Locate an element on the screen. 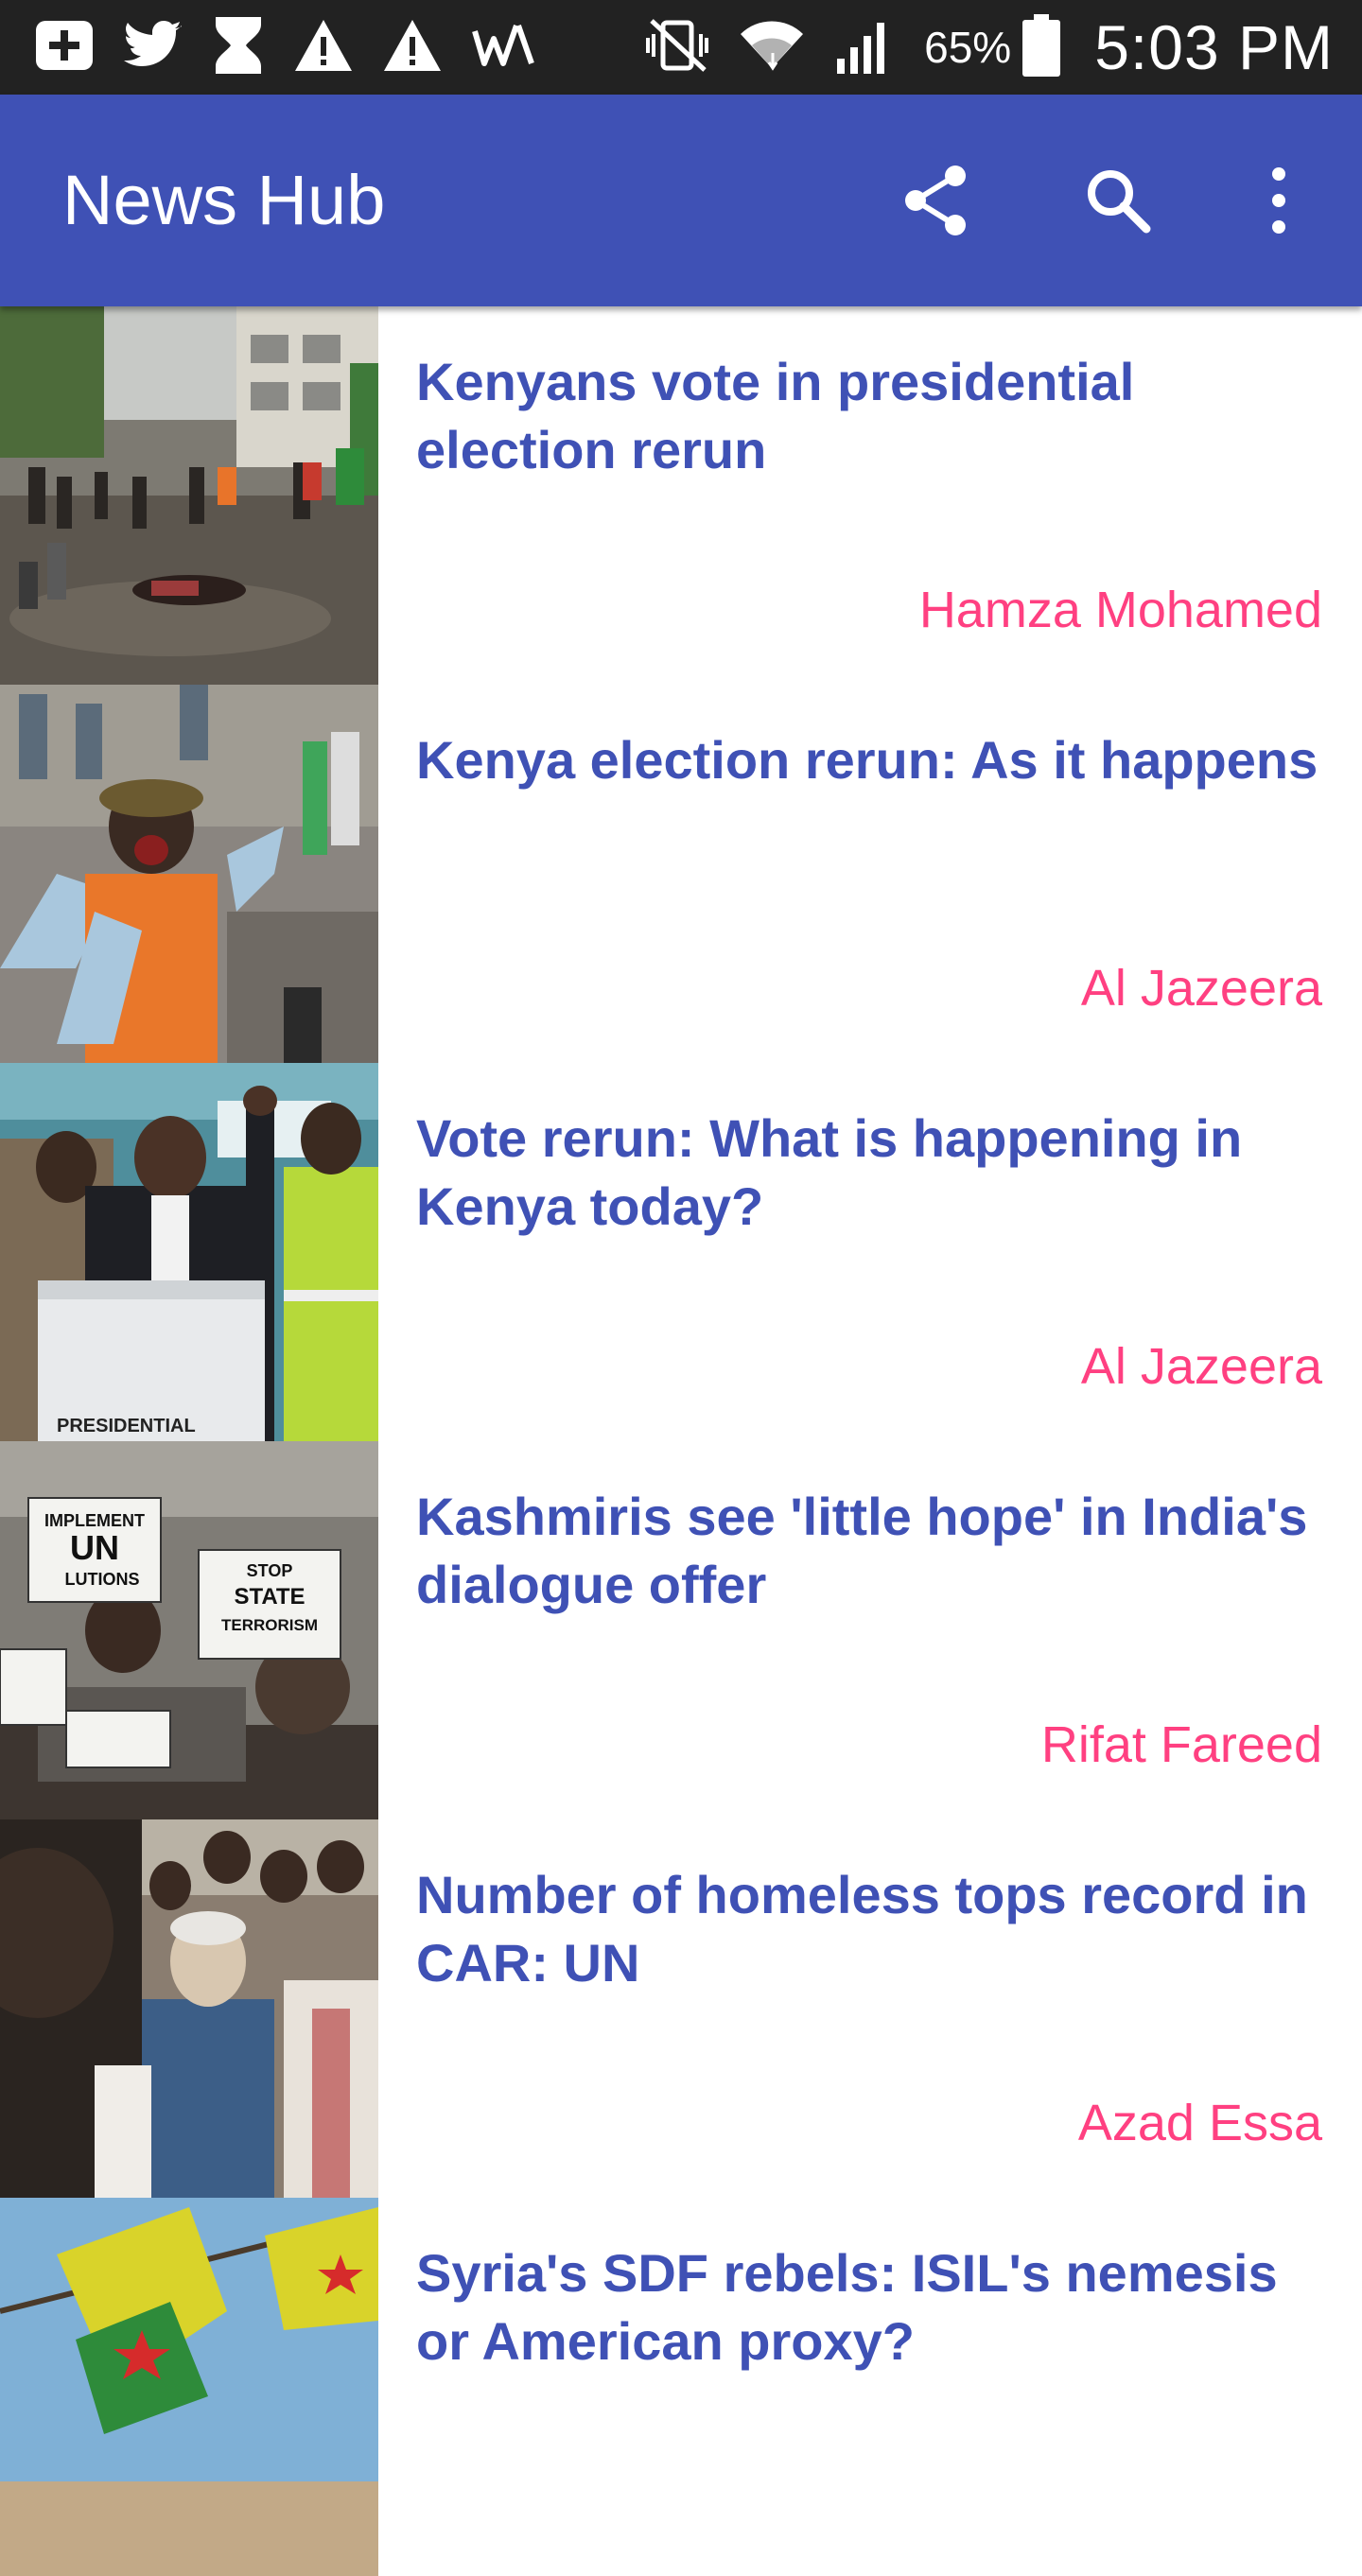  protest-sign-text: STOP is located at coordinates (270, 1570).